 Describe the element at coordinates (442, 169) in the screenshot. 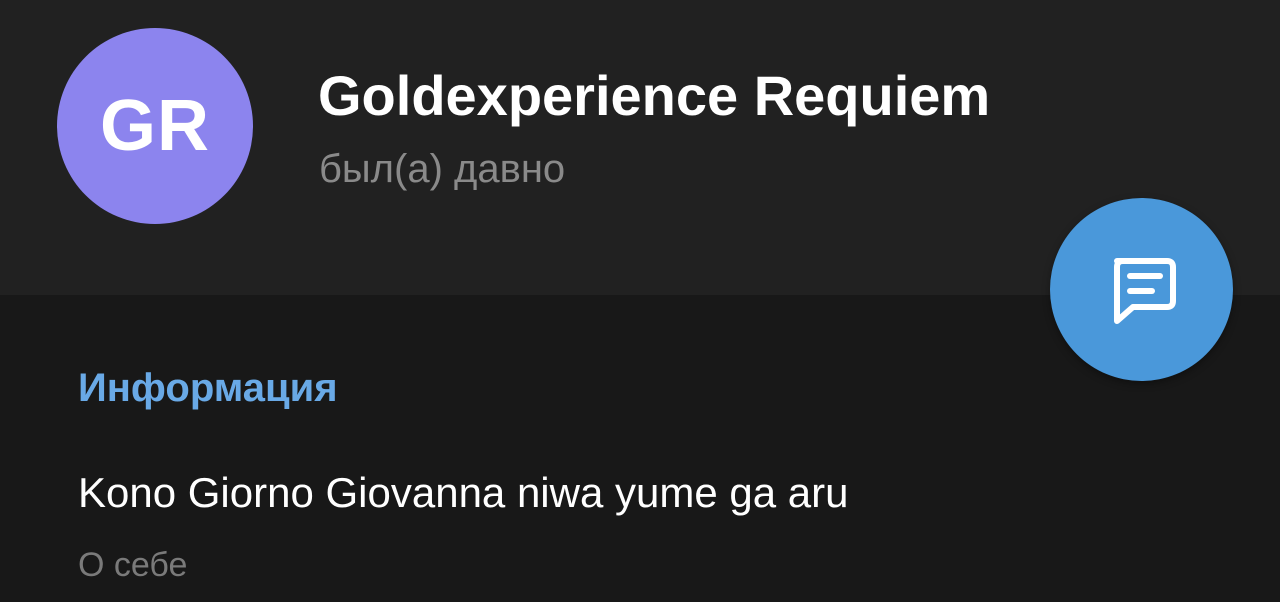

I see `last-seen-status: был(а) давно` at that location.